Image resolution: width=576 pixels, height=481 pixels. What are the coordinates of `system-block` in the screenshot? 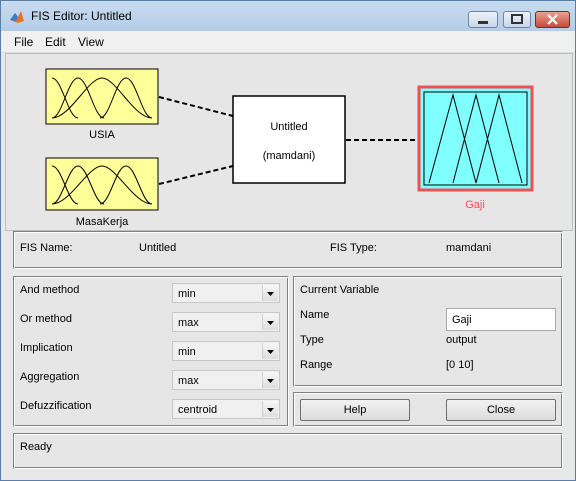 It's located at (289, 139).